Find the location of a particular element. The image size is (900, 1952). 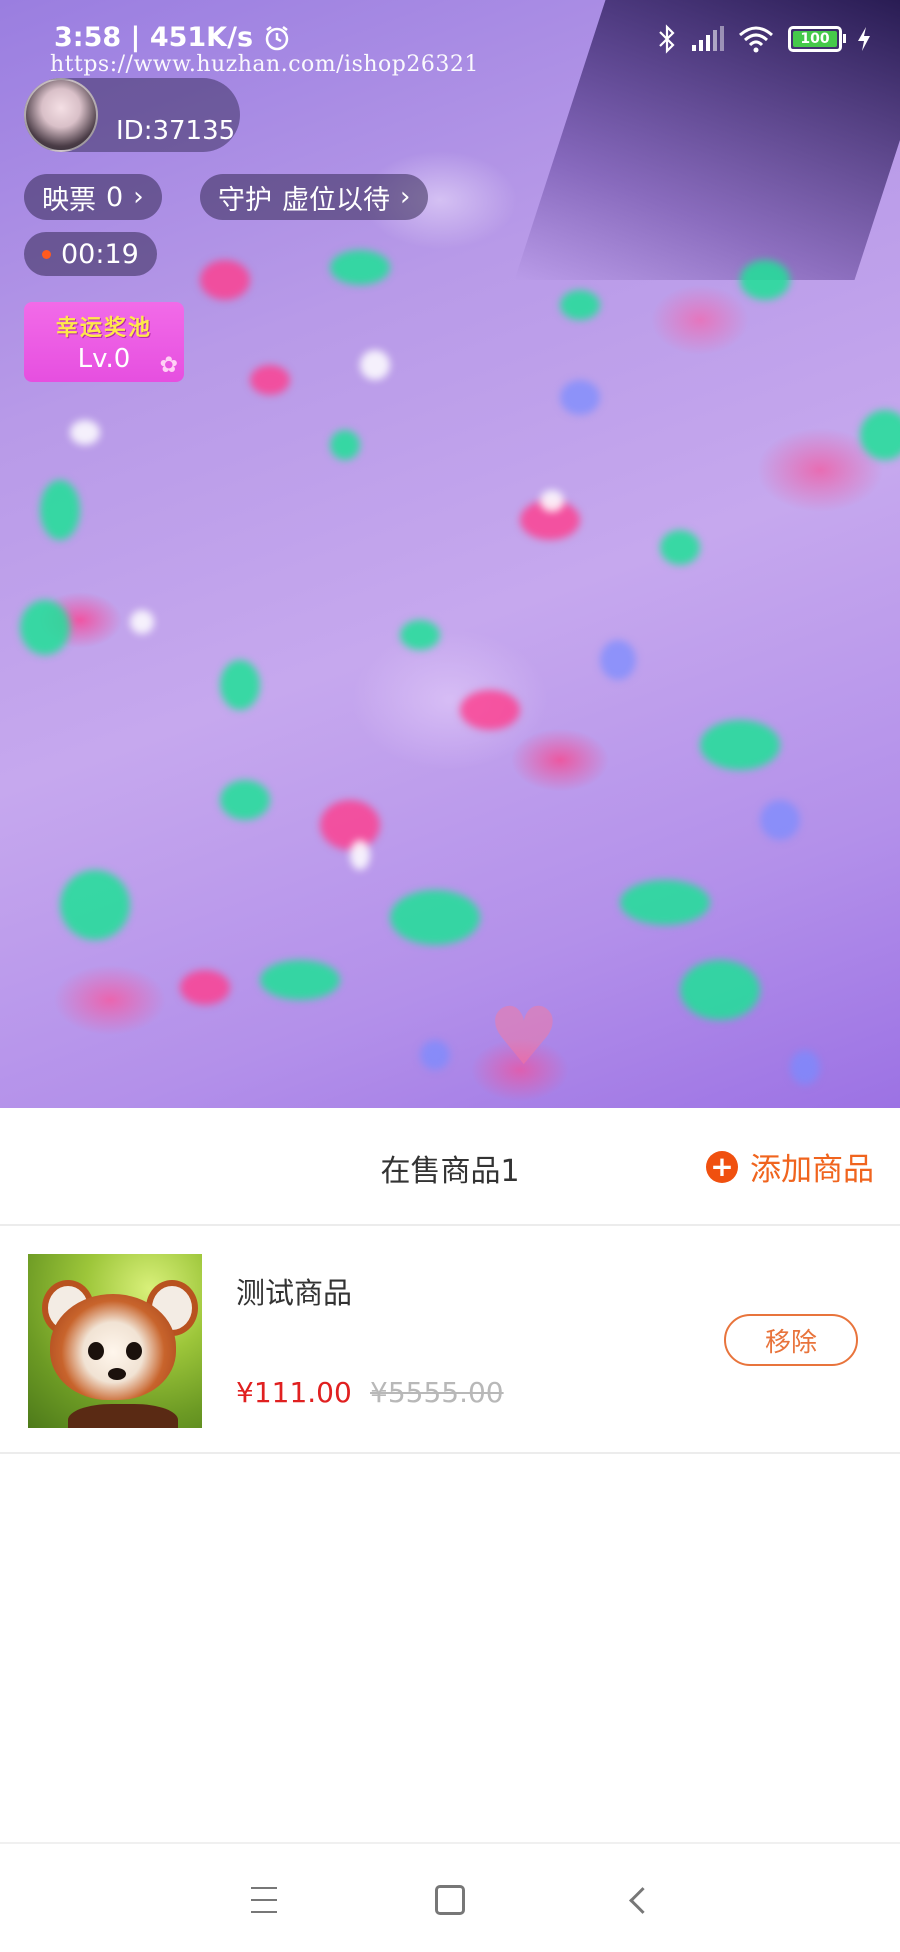

home-button is located at coordinates (450, 1900).